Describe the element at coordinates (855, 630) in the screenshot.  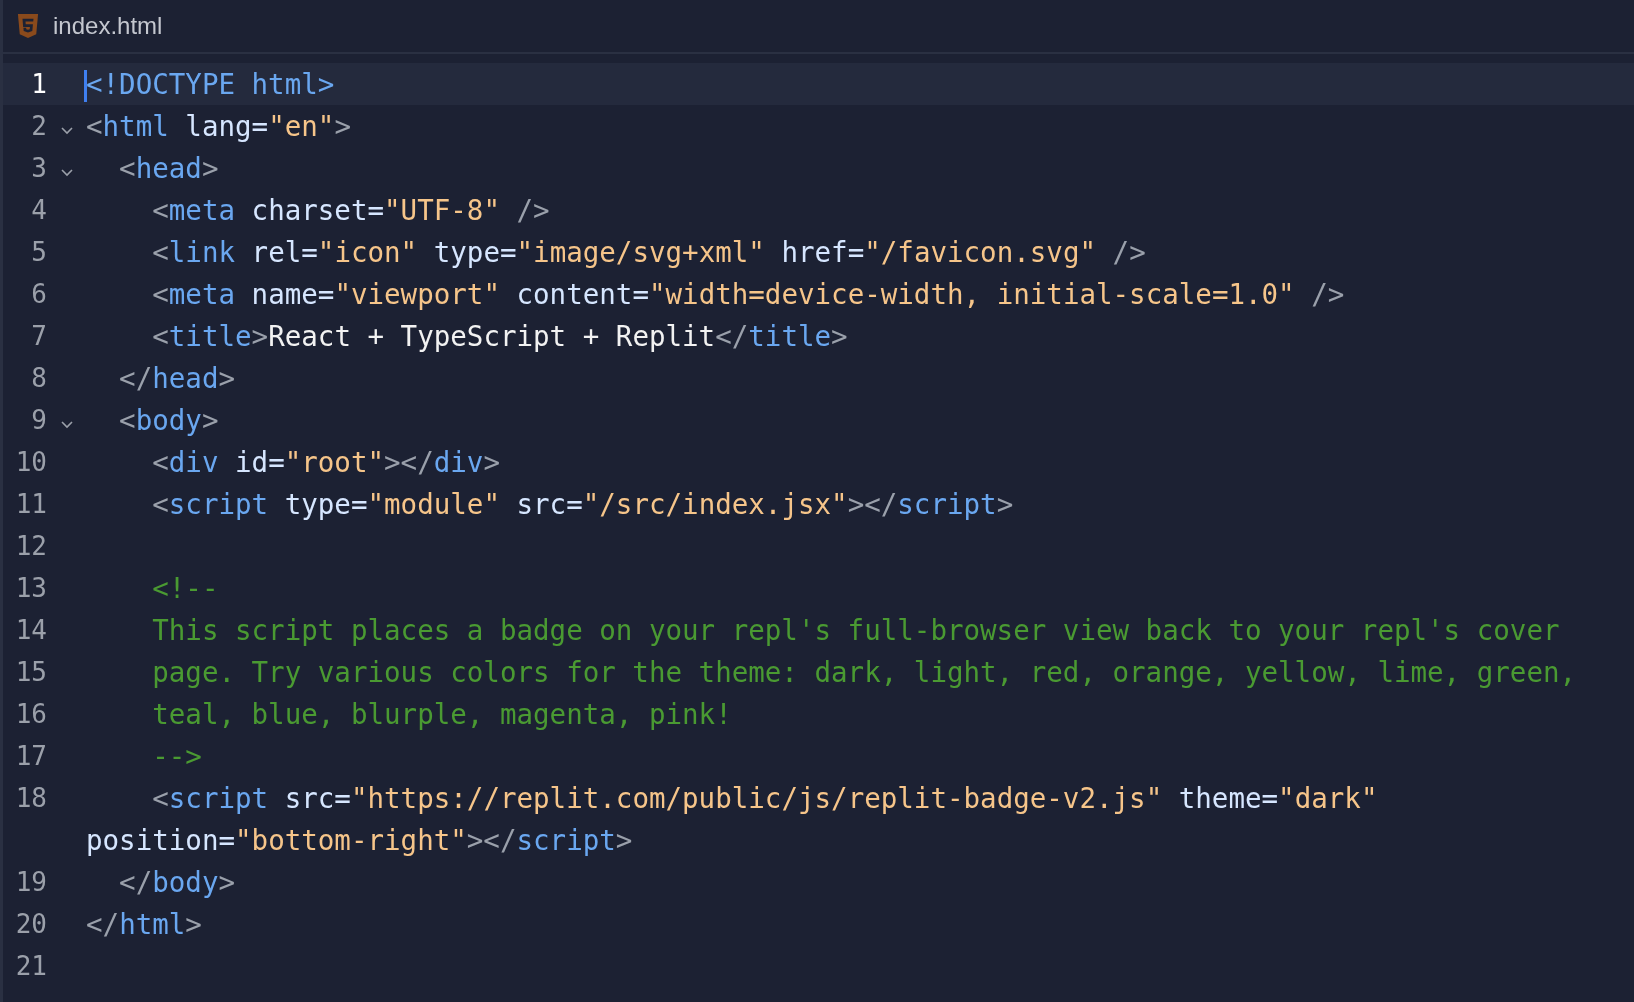
I see `code-comment: This script places a badge on your repl's full-browser view back to your repl's cover` at that location.